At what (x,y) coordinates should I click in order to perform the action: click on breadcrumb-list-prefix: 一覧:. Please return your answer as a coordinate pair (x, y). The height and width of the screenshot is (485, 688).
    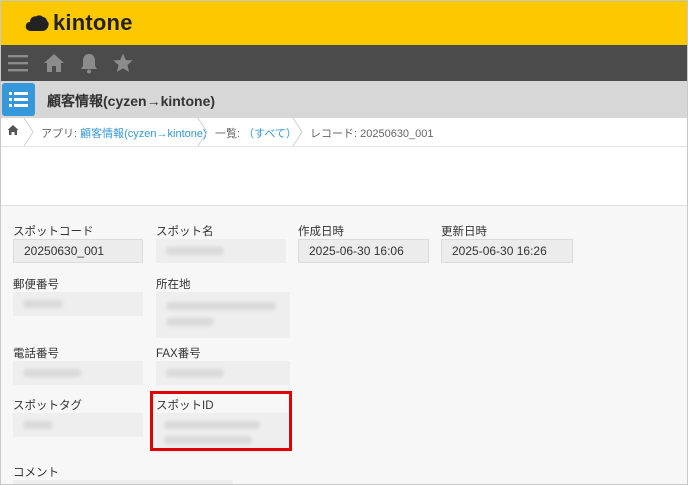
    Looking at the image, I should click on (229, 134).